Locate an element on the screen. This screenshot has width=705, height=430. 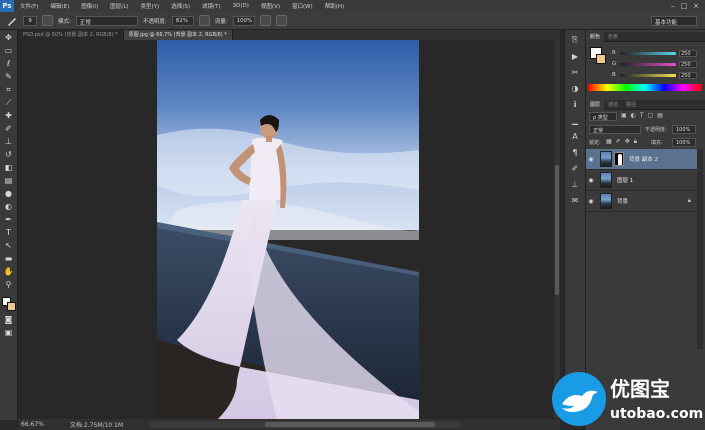
tab-channels: 通道 is located at coordinates (613, 104).